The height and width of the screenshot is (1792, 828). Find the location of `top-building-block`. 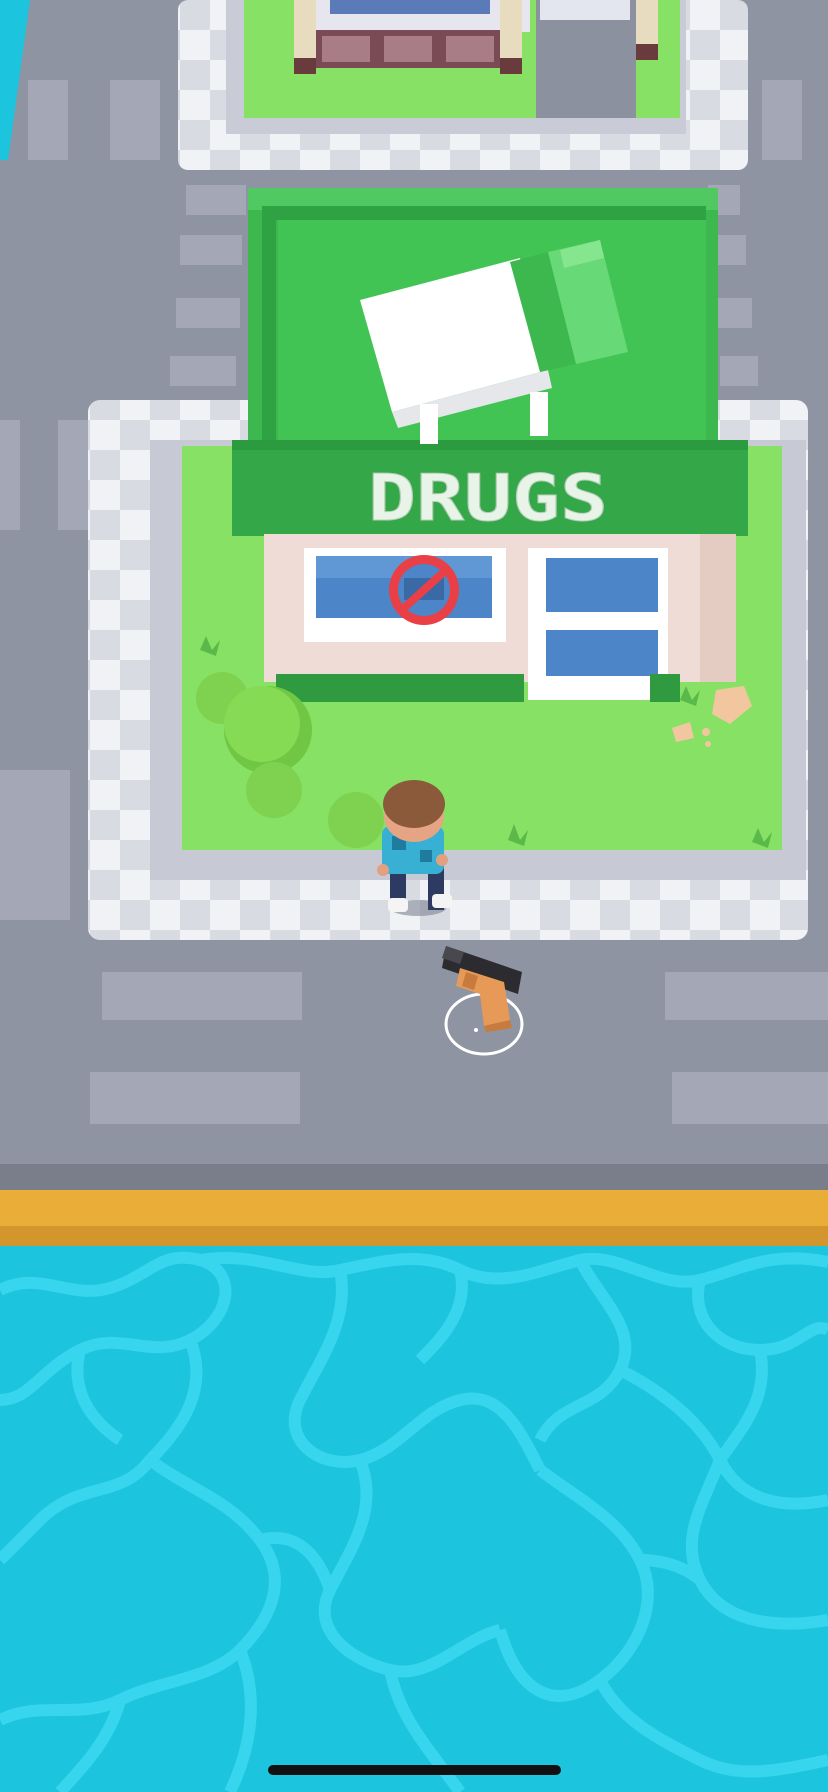

top-building-block is located at coordinates (463, 85).